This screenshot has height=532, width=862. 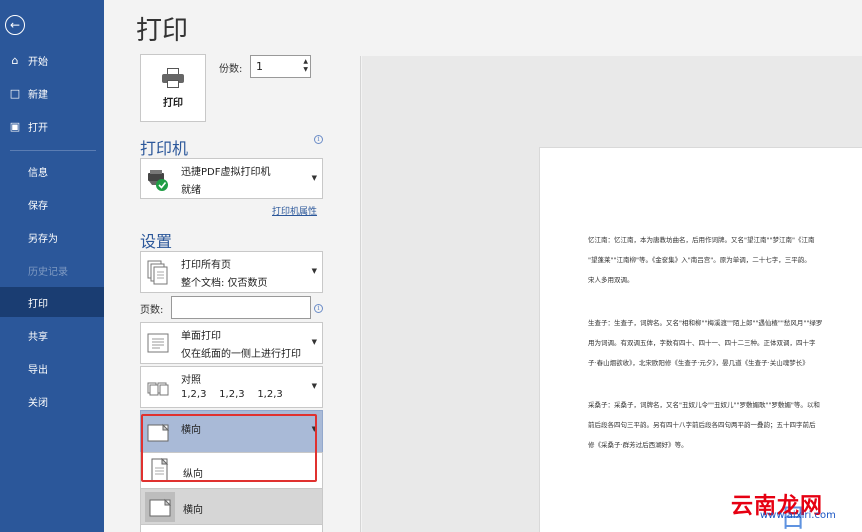 I want to click on copies-label: 份数:, so click(x=231, y=69).